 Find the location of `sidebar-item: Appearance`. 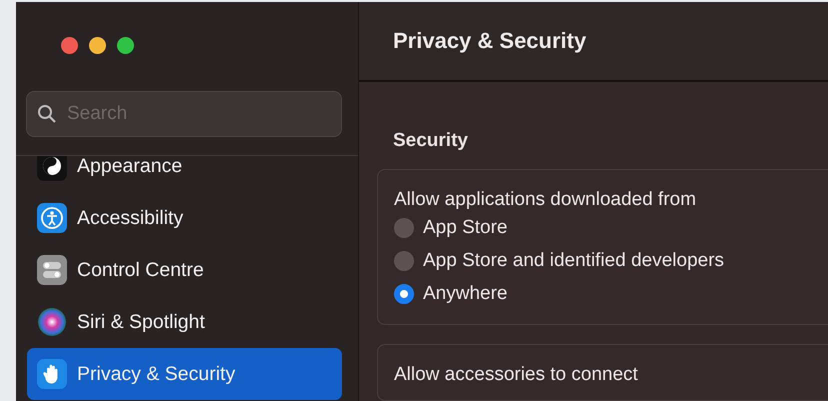

sidebar-item: Appearance is located at coordinates (184, 174).